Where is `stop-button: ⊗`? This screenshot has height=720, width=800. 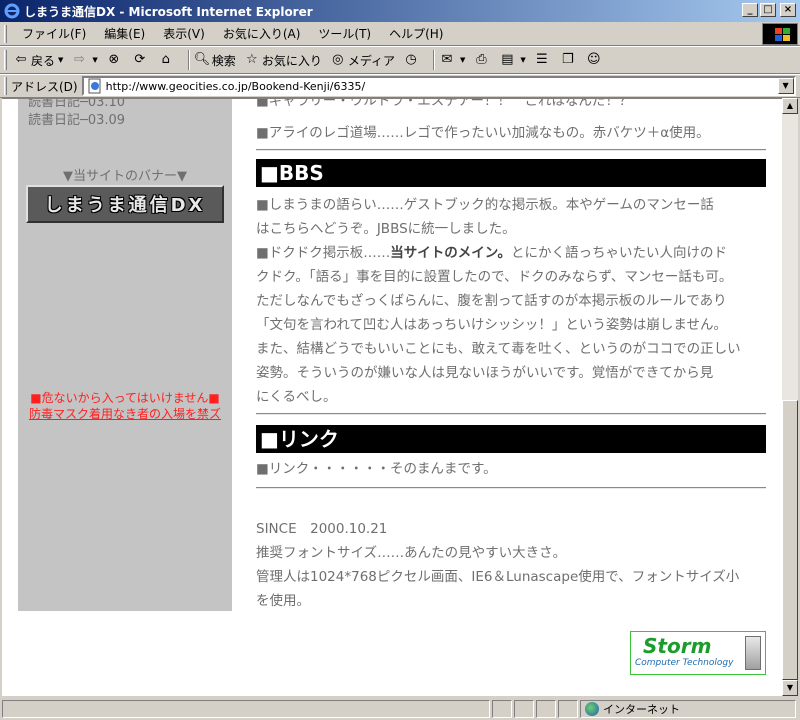
stop-button: ⊗ is located at coordinates (115, 60).